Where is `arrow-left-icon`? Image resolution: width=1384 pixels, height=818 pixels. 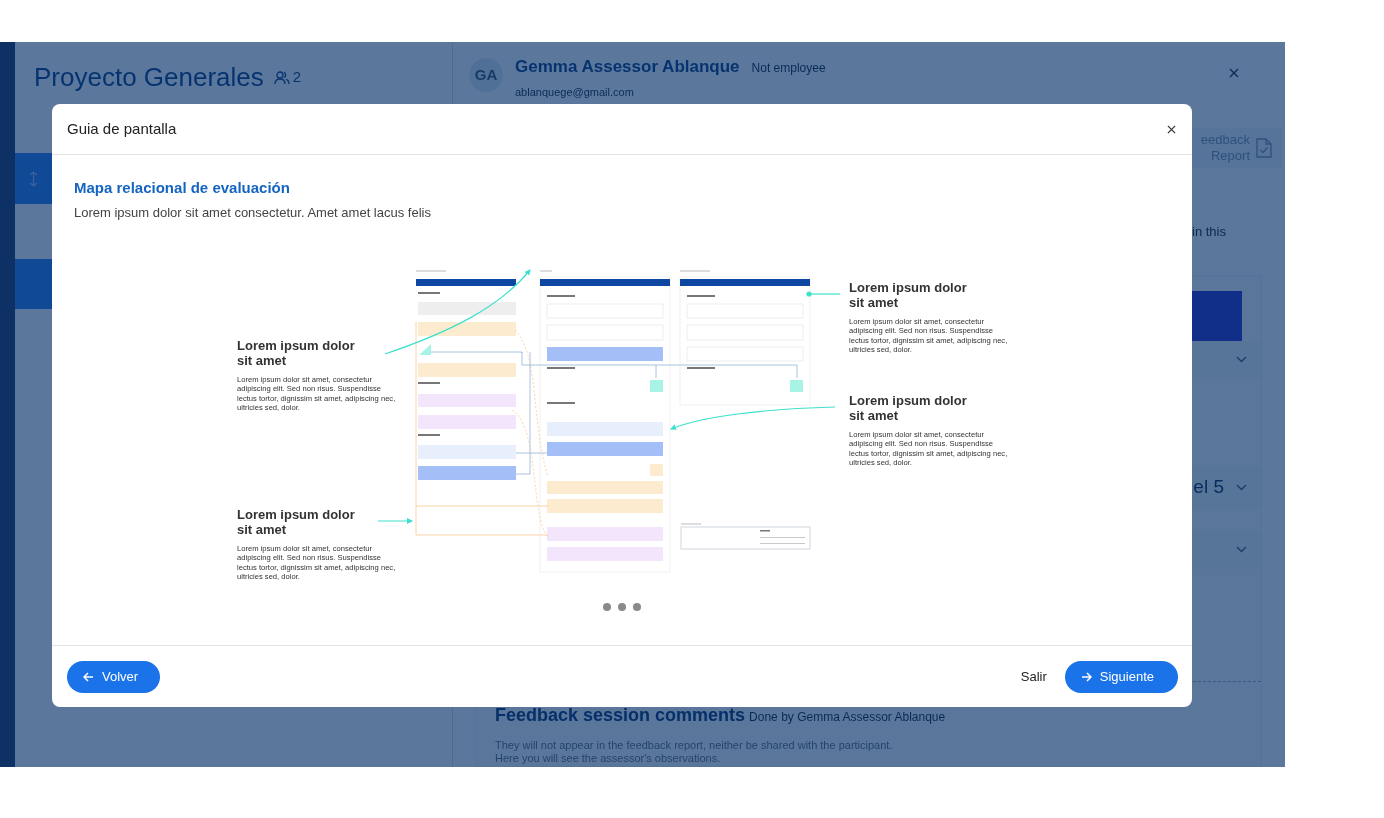
arrow-left-icon is located at coordinates (88, 676).